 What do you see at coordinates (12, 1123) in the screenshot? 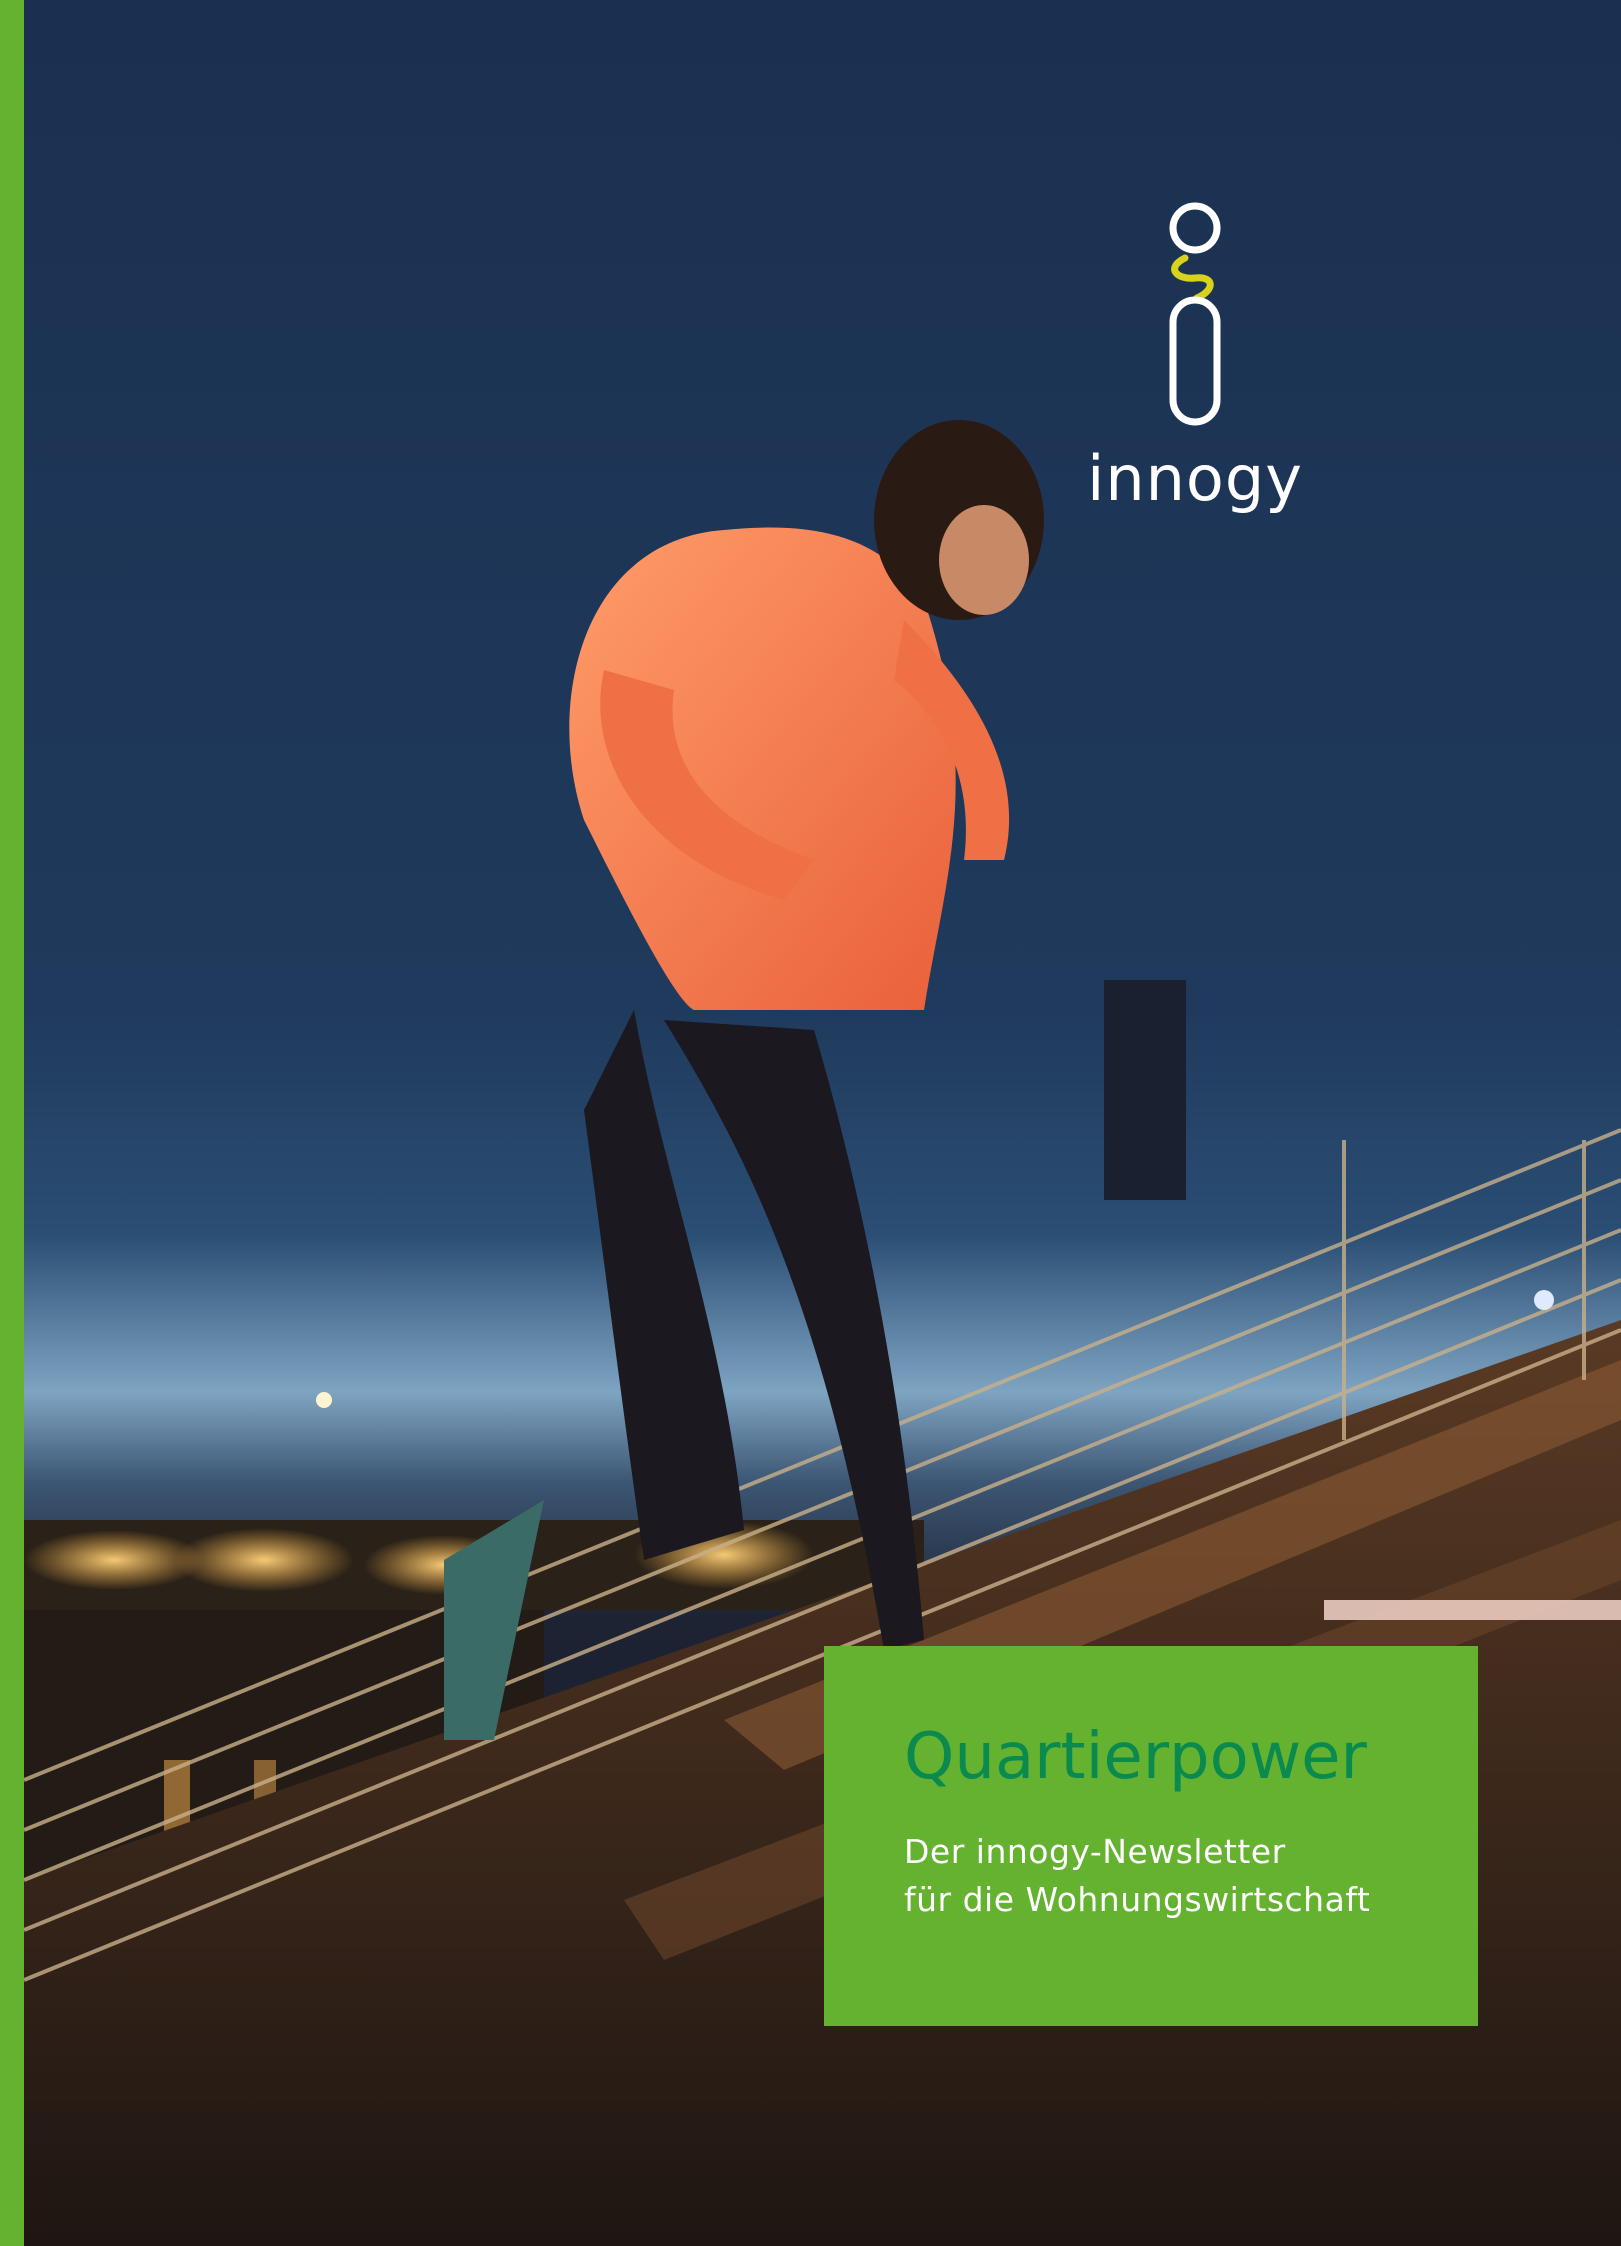
I see `brand-strip` at bounding box center [12, 1123].